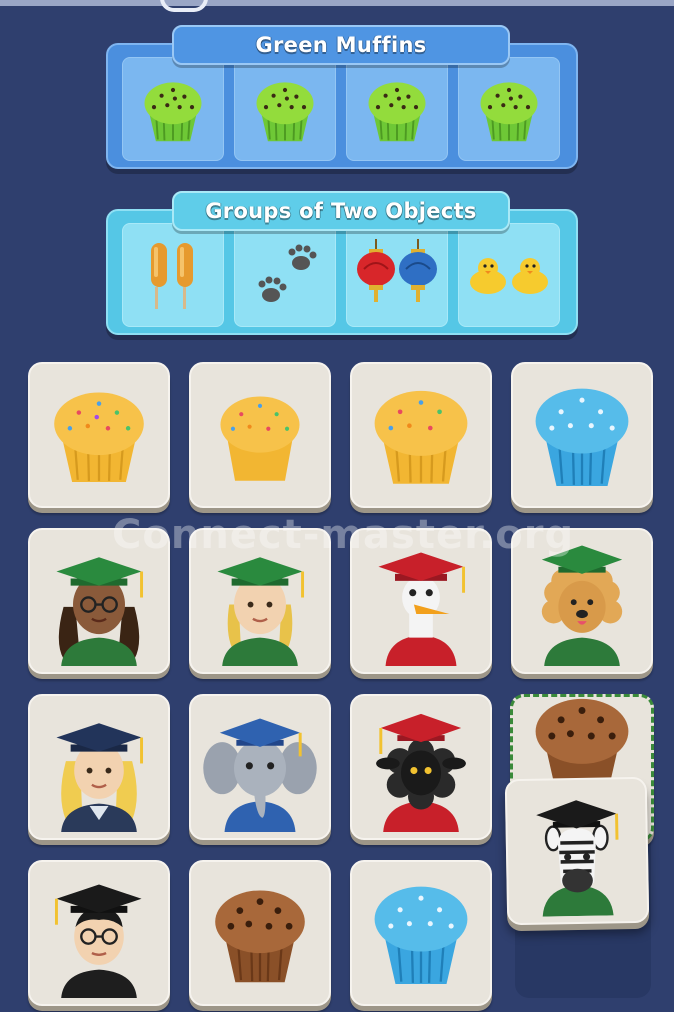 The height and width of the screenshot is (1012, 674). What do you see at coordinates (422, 609) in the screenshot?
I see `graduate-goose-icon` at bounding box center [422, 609].